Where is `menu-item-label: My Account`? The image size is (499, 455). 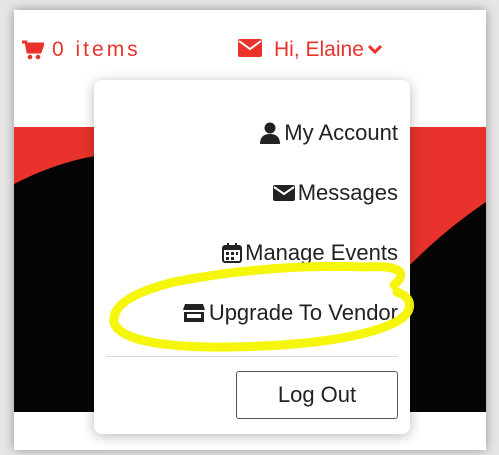 menu-item-label: My Account is located at coordinates (341, 132).